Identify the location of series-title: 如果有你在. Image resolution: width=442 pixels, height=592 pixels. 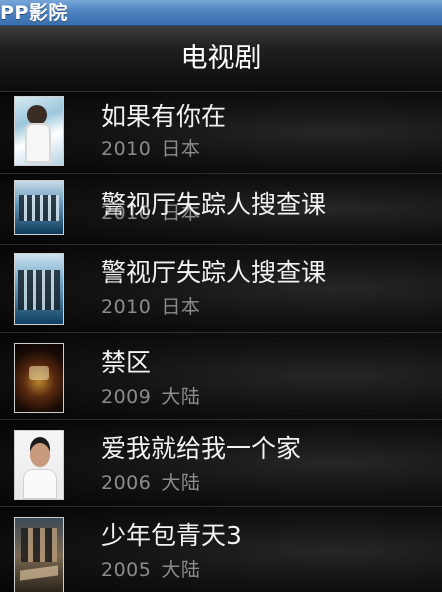
(164, 116).